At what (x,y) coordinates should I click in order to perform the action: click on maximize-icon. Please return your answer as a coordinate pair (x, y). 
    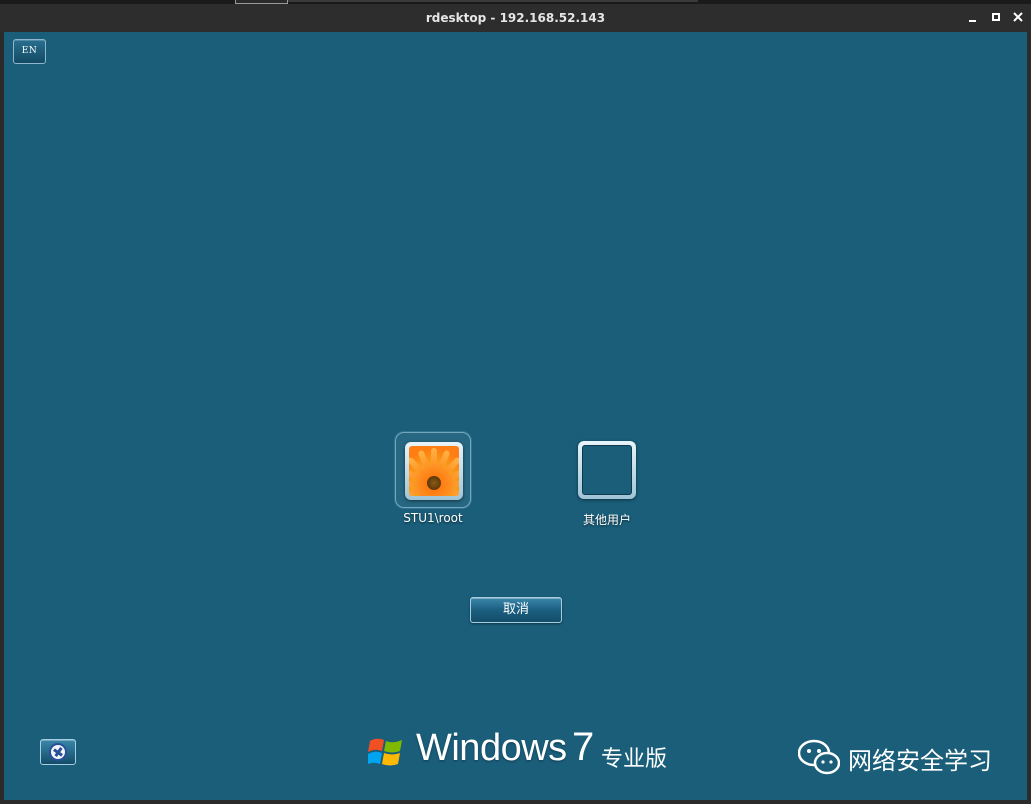
    Looking at the image, I should click on (996, 17).